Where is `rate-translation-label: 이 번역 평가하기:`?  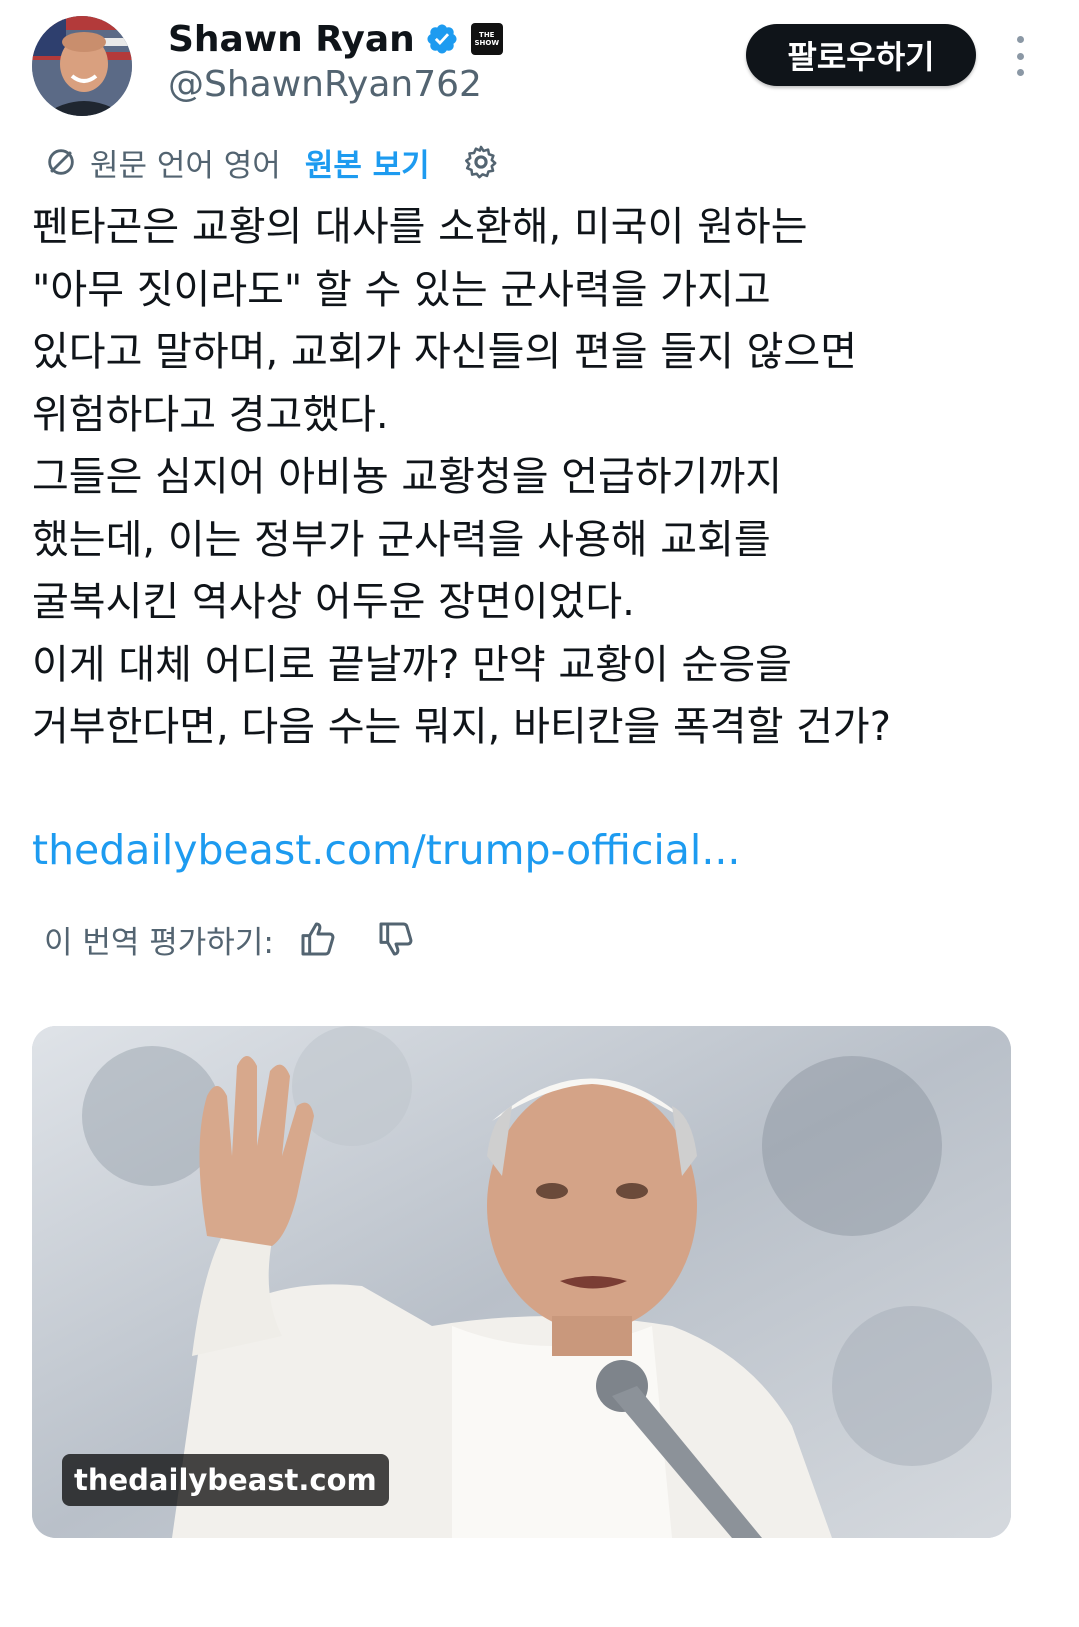
rate-translation-label: 이 번역 평가하기: is located at coordinates (159, 942).